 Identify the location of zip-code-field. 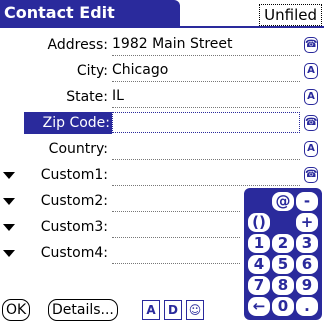
(206, 122).